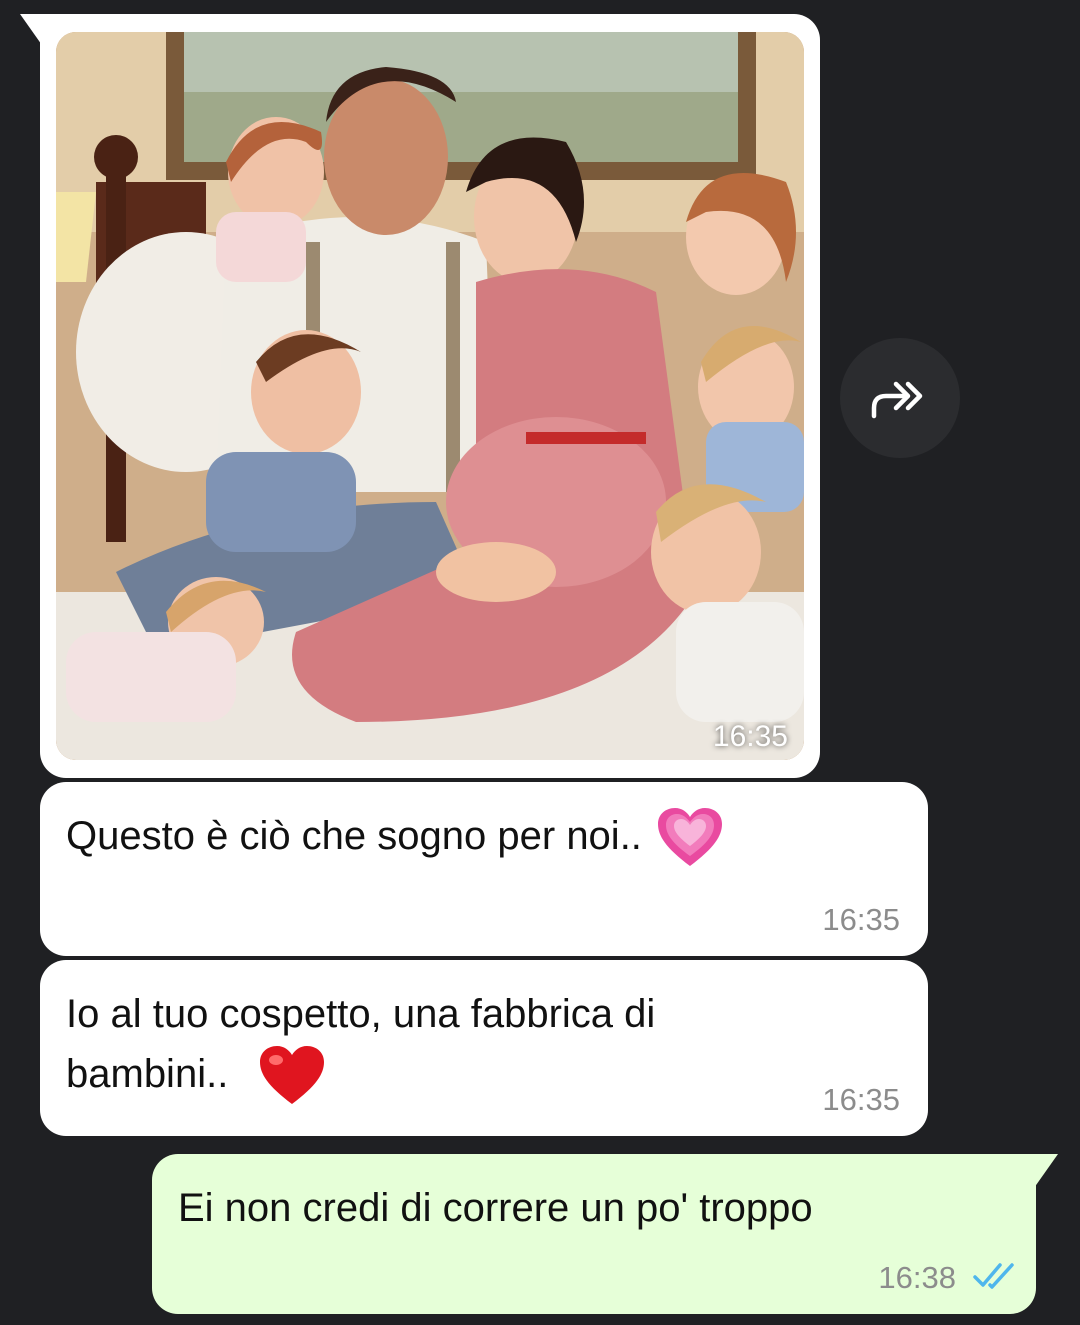 The image size is (1080, 1325). What do you see at coordinates (467, 1076) in the screenshot?
I see `message-text-line: bambini..` at bounding box center [467, 1076].